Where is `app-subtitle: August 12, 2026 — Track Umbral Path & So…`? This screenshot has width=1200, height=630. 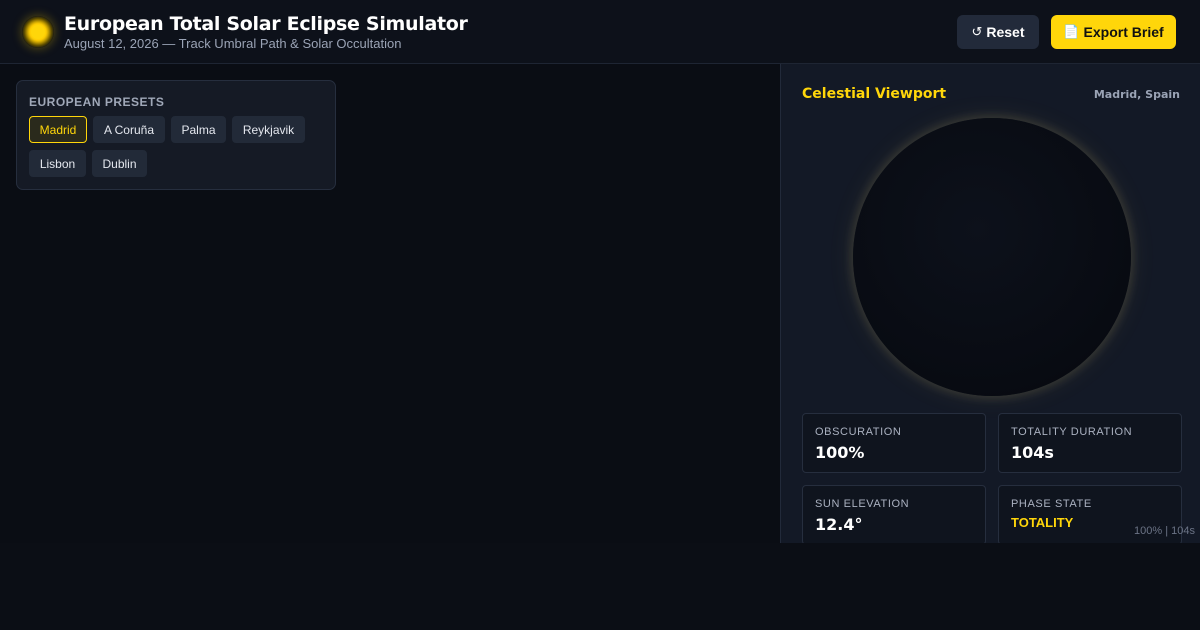
app-subtitle: August 12, 2026 — Track Umbral Path & So… is located at coordinates (233, 43).